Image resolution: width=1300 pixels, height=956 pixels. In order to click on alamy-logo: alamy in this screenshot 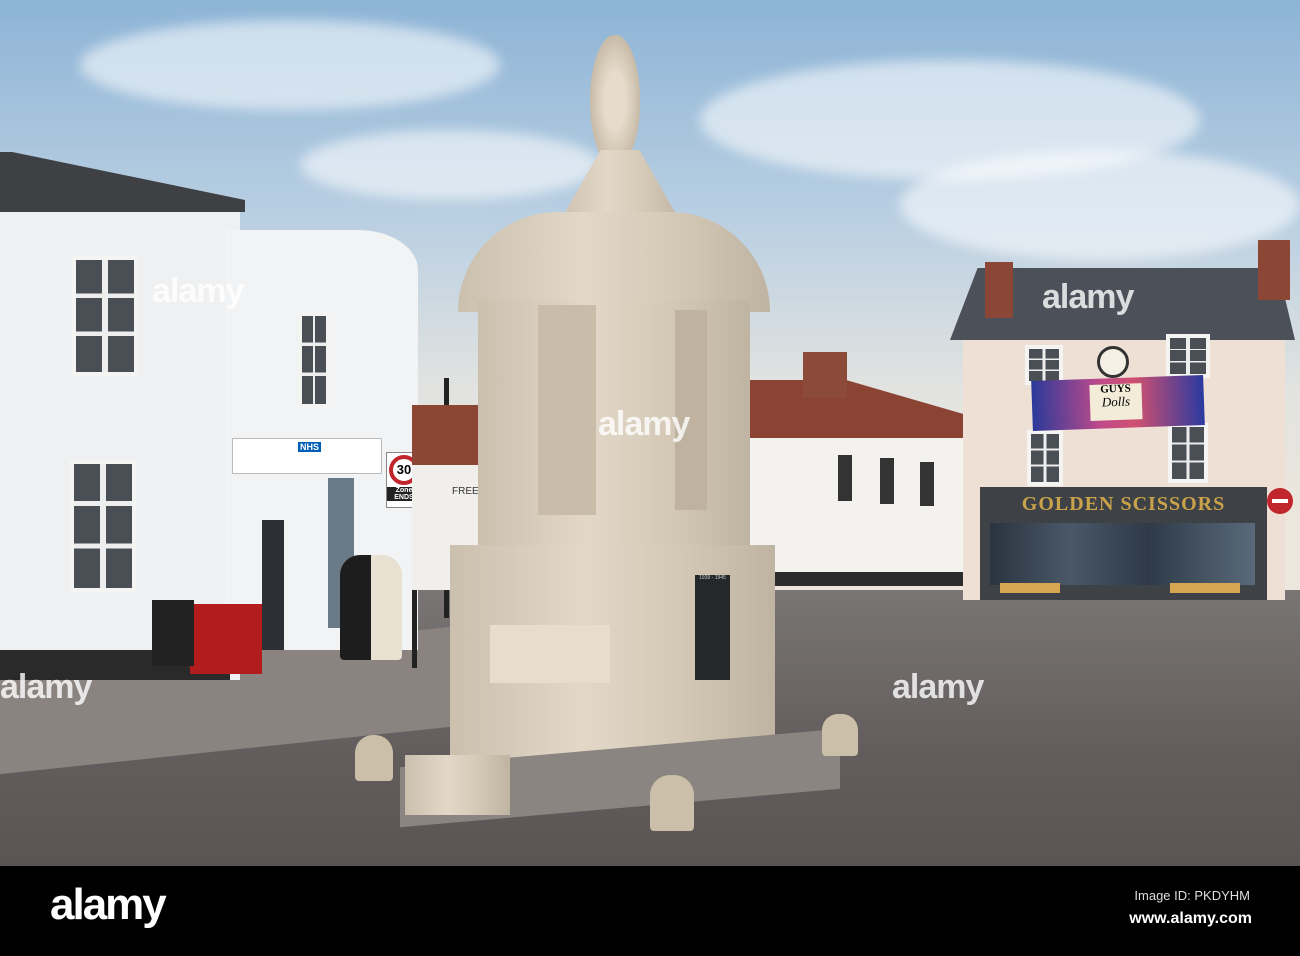, I will do `click(108, 904)`.